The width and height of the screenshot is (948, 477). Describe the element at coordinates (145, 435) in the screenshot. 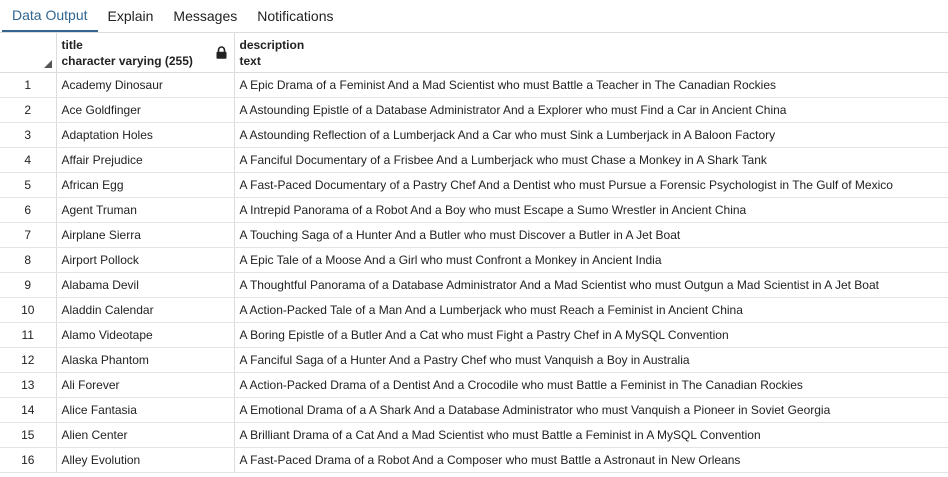

I see `cell-title: Alien Center` at that location.